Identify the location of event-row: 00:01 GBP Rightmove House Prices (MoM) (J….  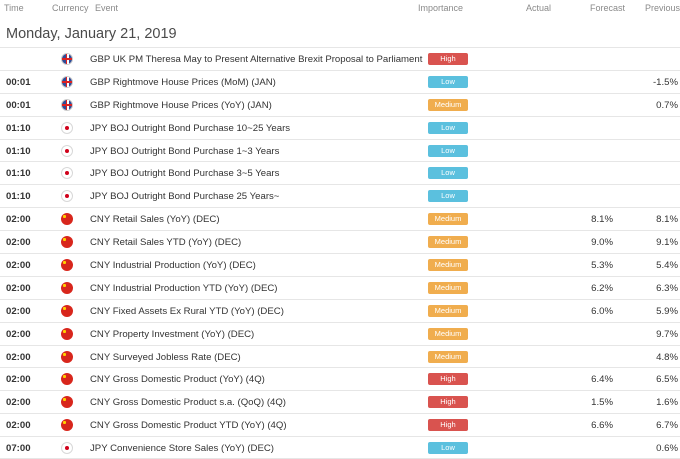
(340, 81).